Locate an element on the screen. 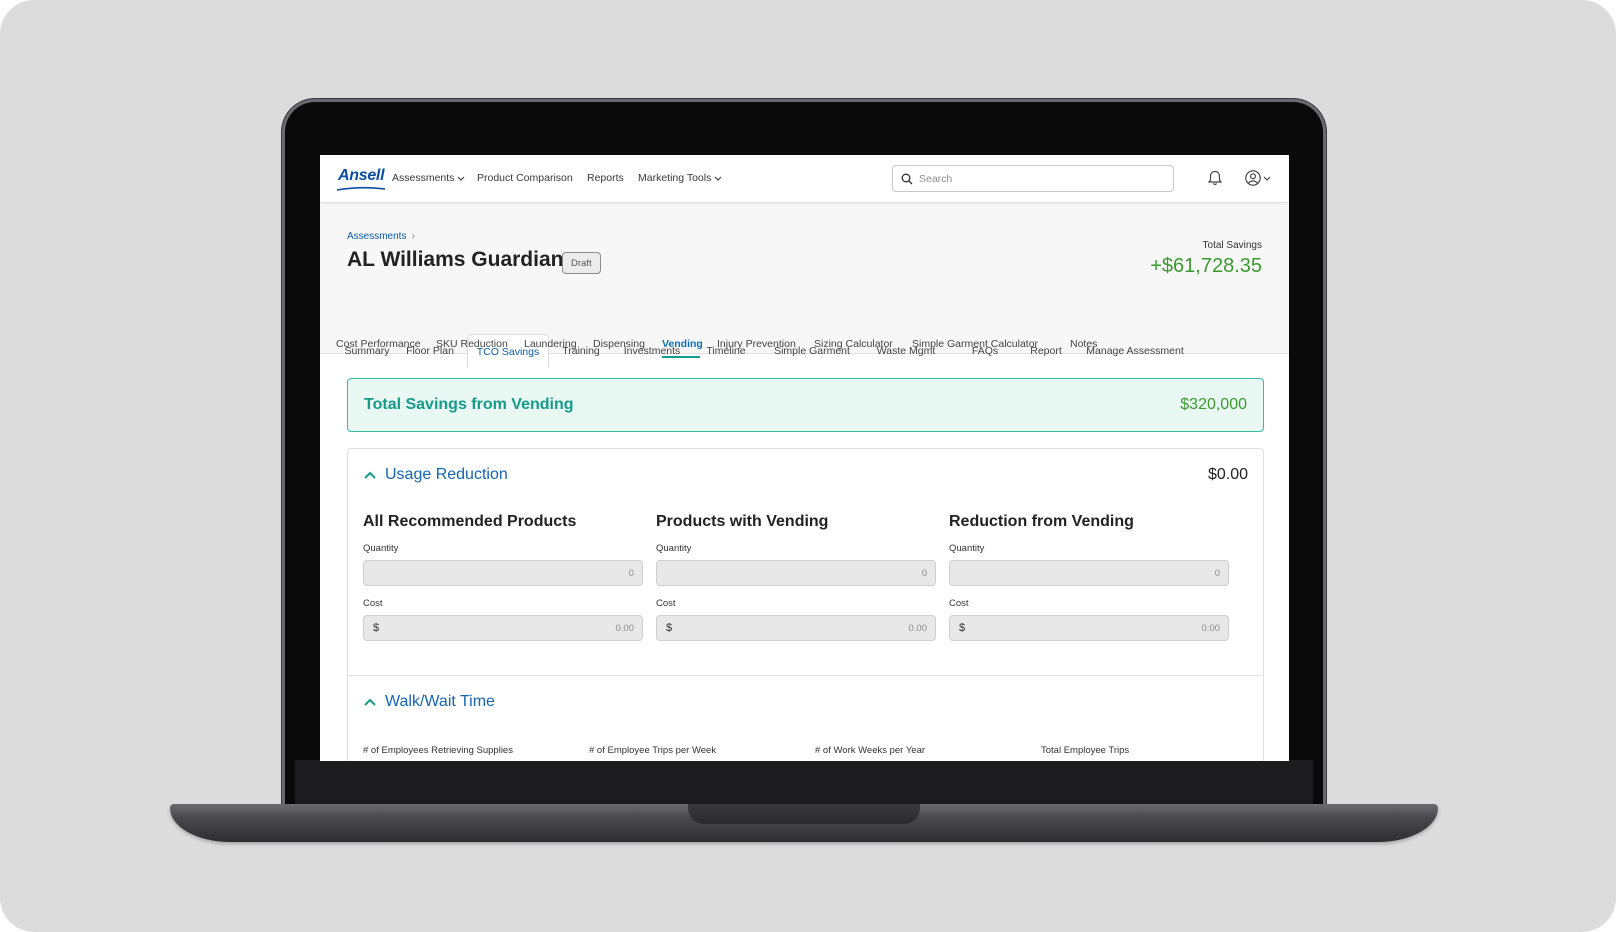 This screenshot has height=932, width=1616. search-box is located at coordinates (1033, 178).